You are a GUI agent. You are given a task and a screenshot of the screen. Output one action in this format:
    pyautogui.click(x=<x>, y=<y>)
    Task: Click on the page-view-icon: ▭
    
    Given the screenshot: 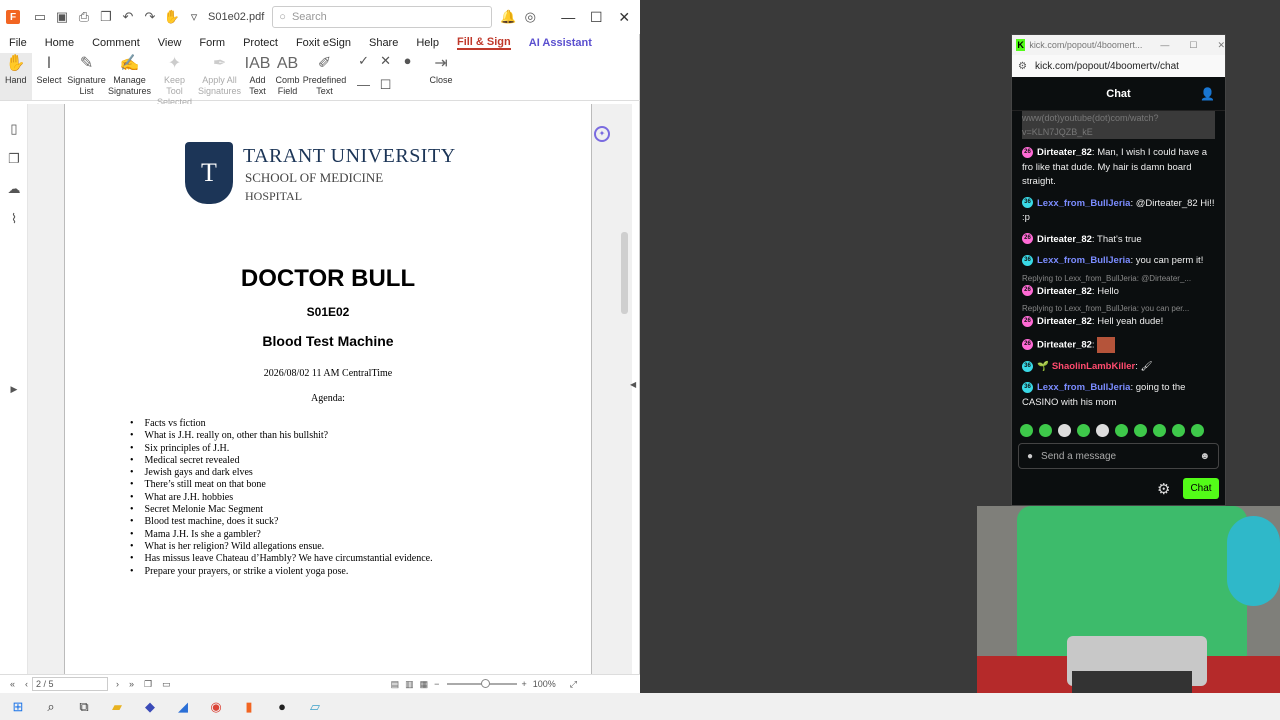 What is the action you would take?
    pyautogui.click(x=166, y=684)
    